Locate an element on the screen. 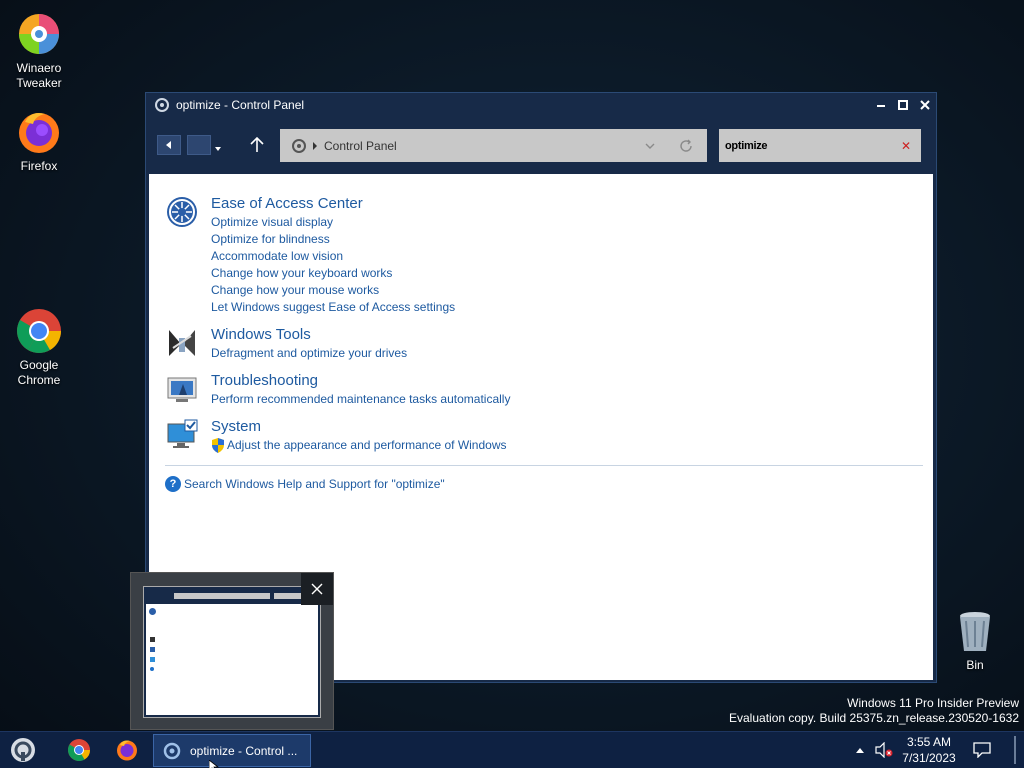  forward-button is located at coordinates (199, 145).